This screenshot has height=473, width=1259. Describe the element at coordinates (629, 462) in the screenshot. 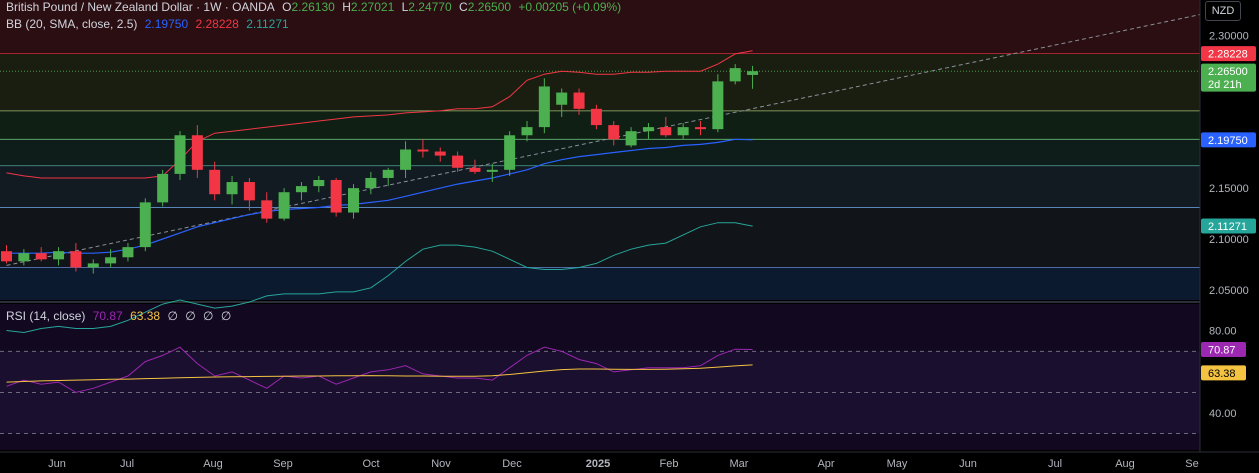

I see `time-axis-bg` at that location.